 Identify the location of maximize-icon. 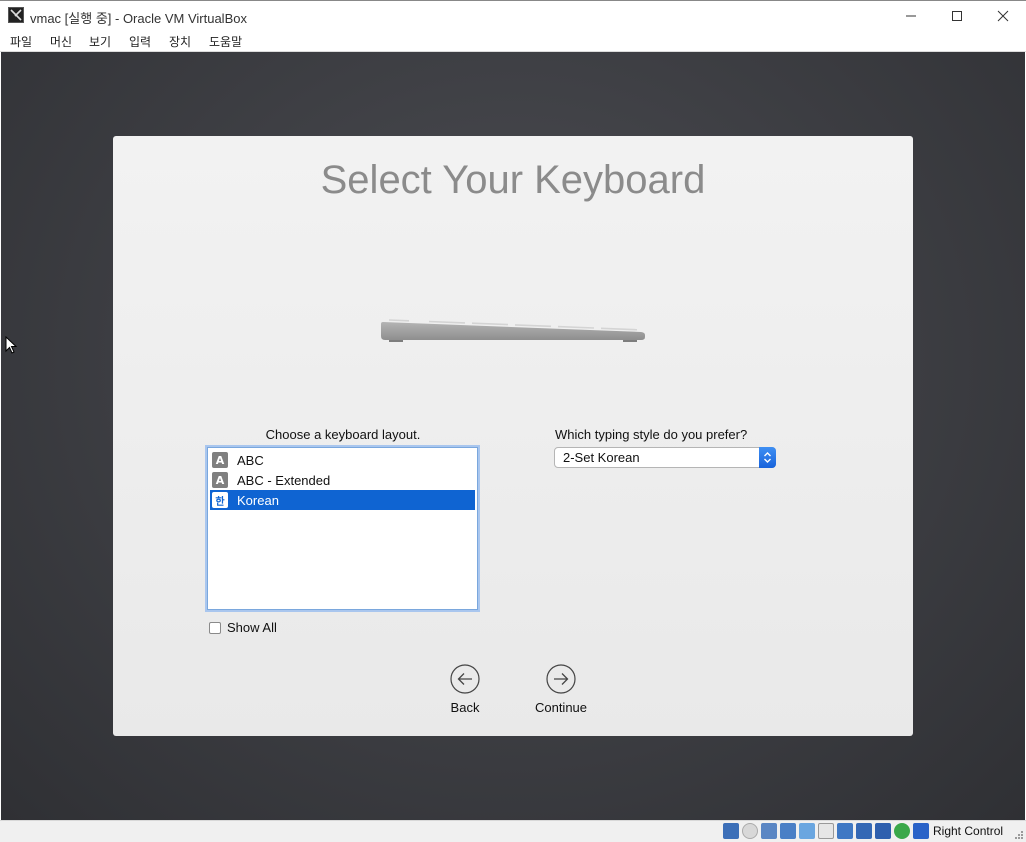
(957, 16).